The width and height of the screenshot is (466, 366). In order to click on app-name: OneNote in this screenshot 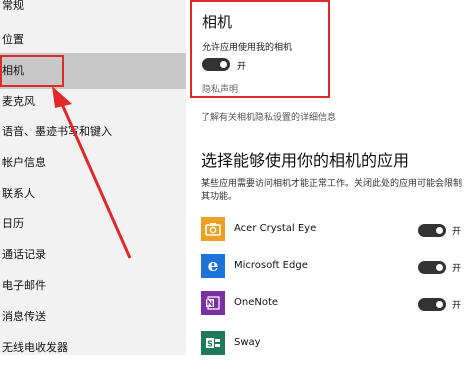, I will do `click(256, 302)`.